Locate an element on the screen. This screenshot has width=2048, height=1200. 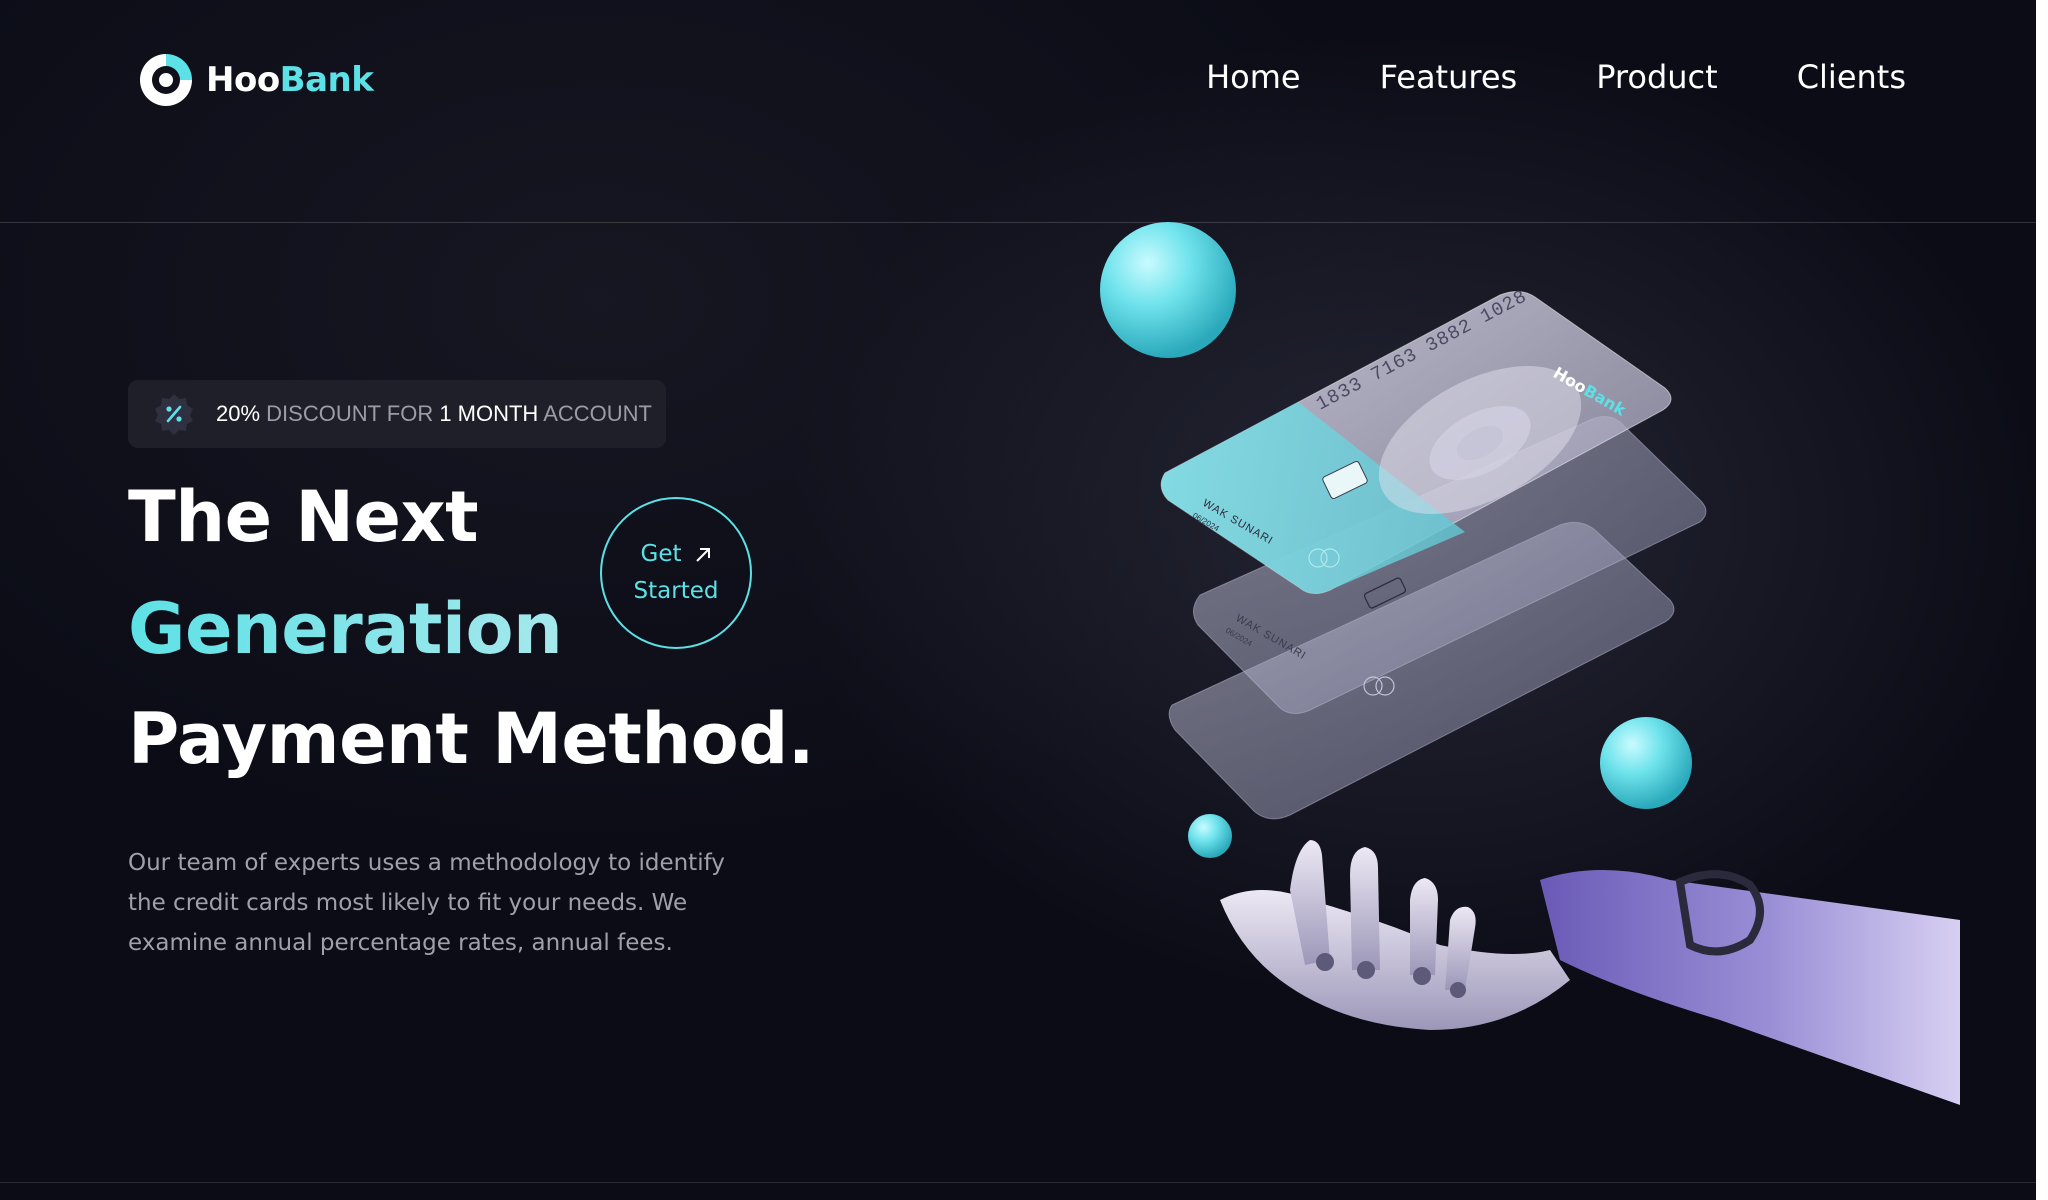
nav-link-clients: Clients is located at coordinates (1851, 77).